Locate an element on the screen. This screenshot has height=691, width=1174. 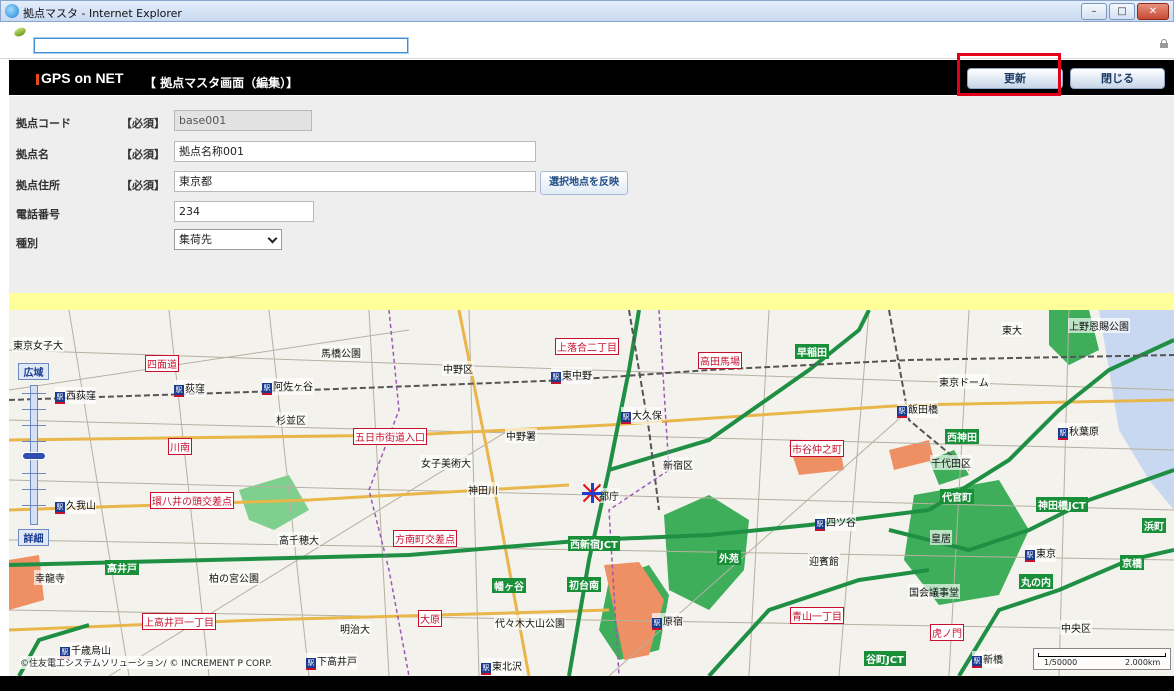
map-label: 東京女子大 is located at coordinates (38, 344).